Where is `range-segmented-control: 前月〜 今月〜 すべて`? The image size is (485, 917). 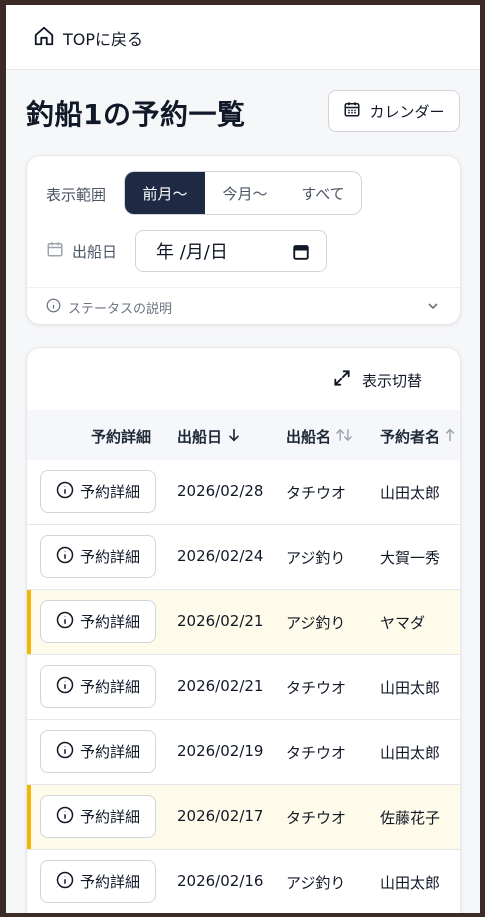
range-segmented-control: 前月〜 今月〜 すべて is located at coordinates (243, 193).